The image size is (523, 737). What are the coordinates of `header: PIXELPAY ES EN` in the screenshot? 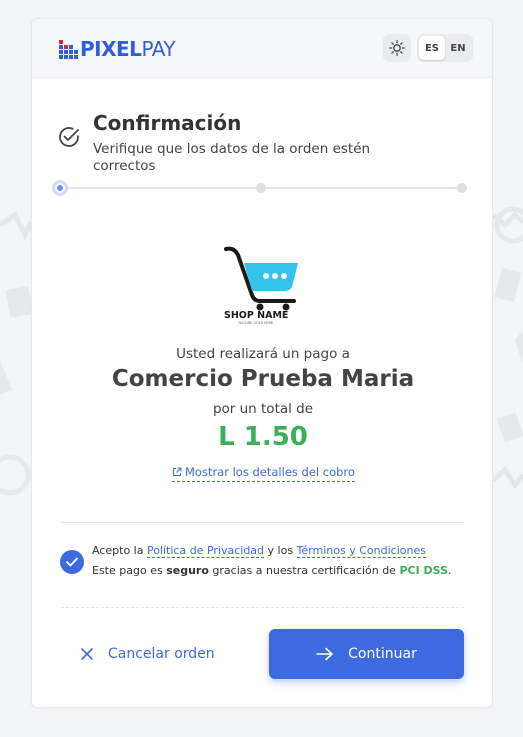 It's located at (262, 48).